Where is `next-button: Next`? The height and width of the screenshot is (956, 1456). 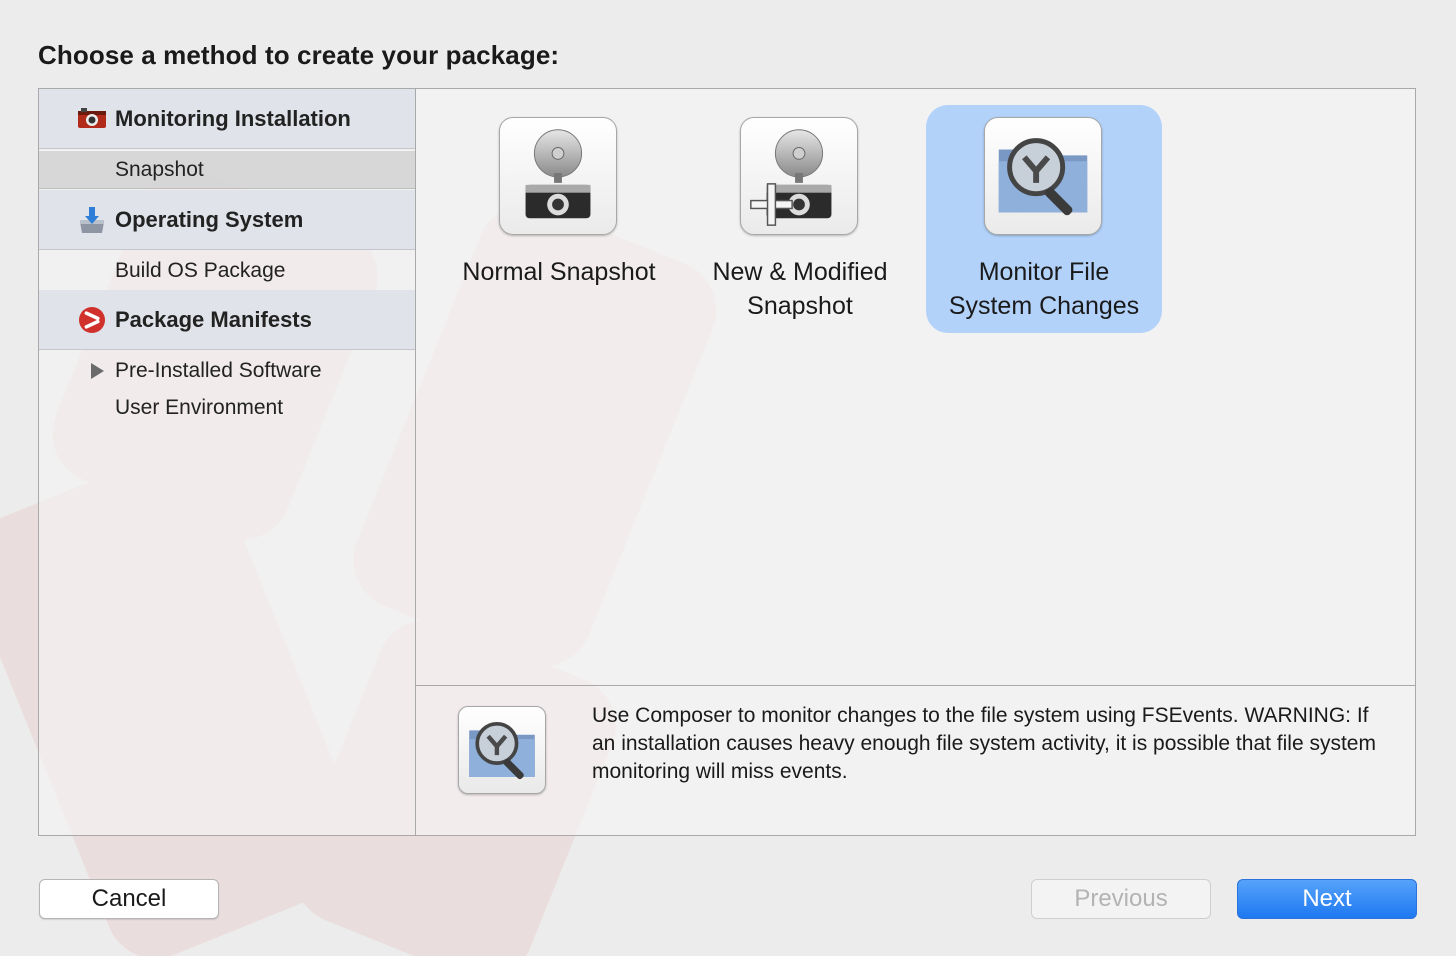
next-button: Next is located at coordinates (1327, 899).